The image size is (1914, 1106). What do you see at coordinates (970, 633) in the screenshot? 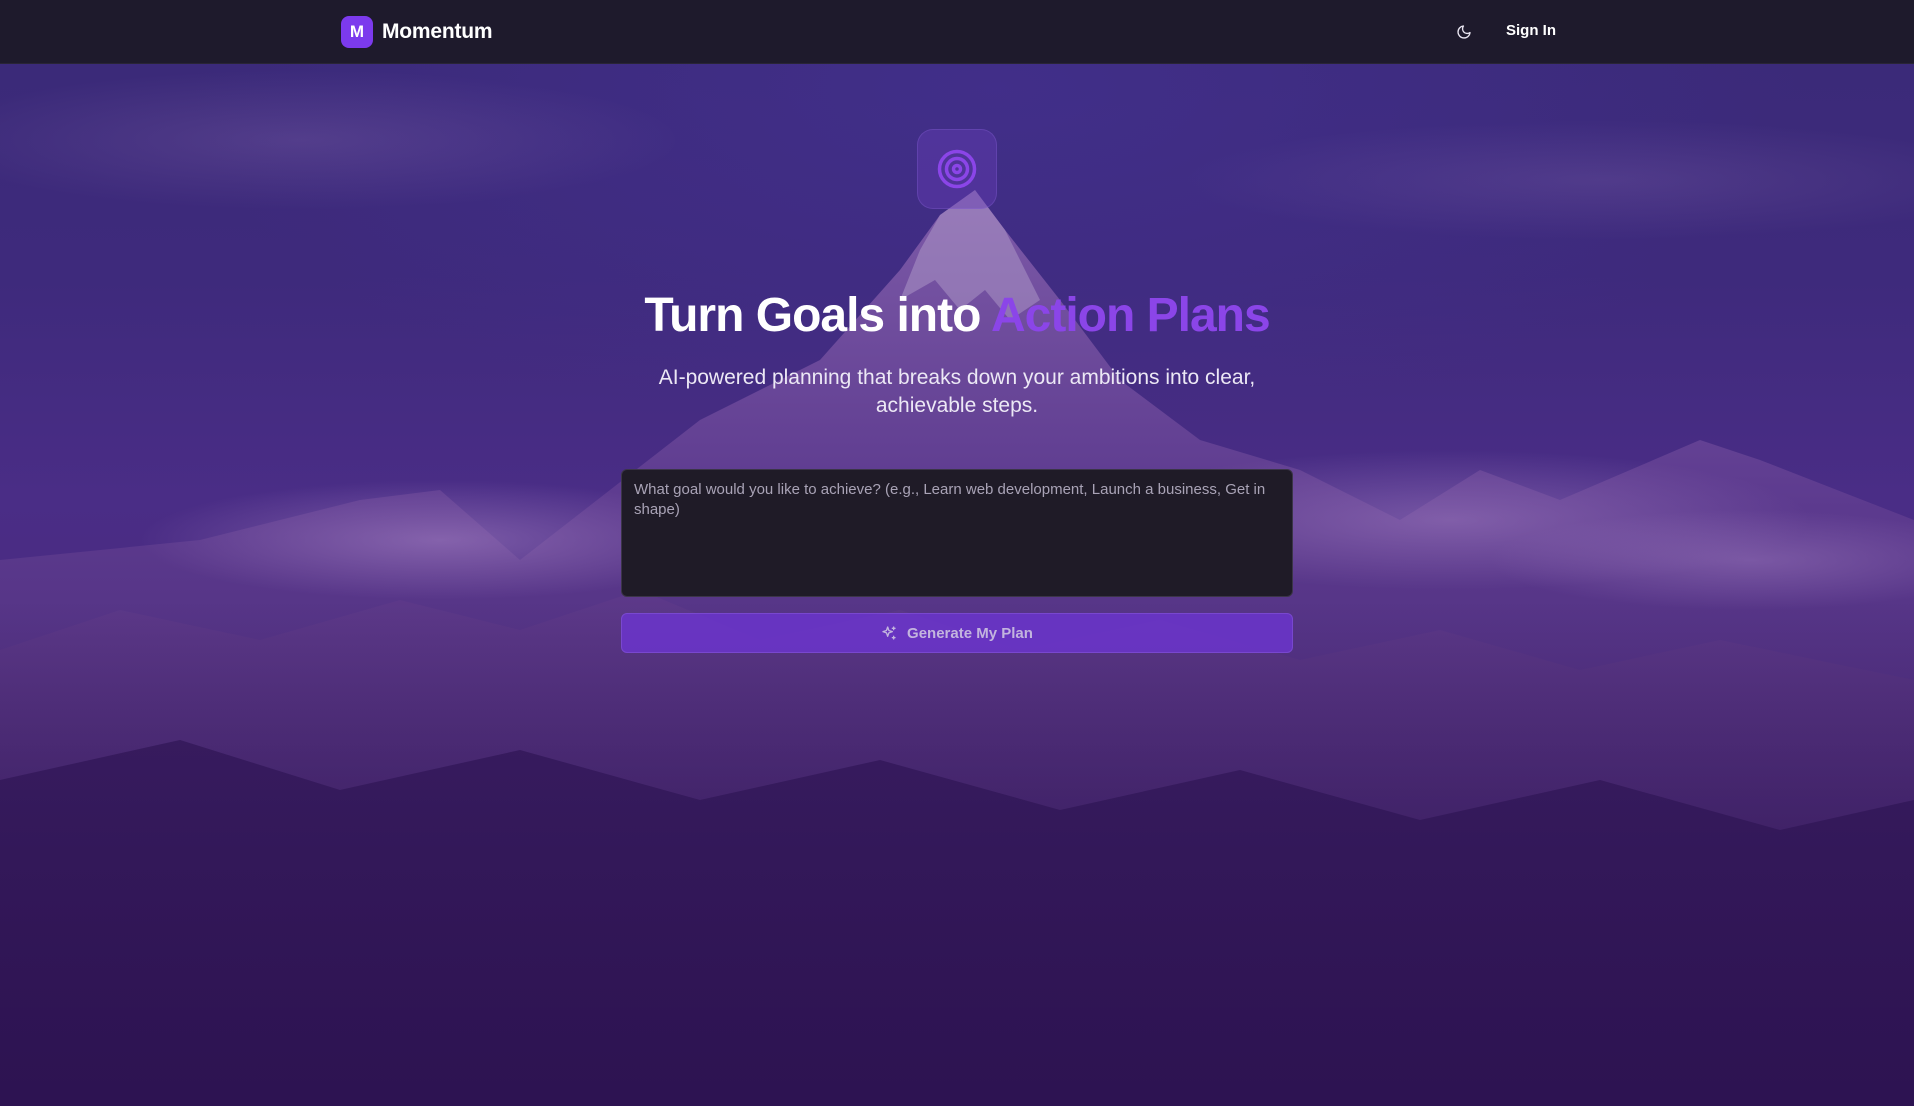
I see `generate-plan-label: Generate My Plan` at bounding box center [970, 633].